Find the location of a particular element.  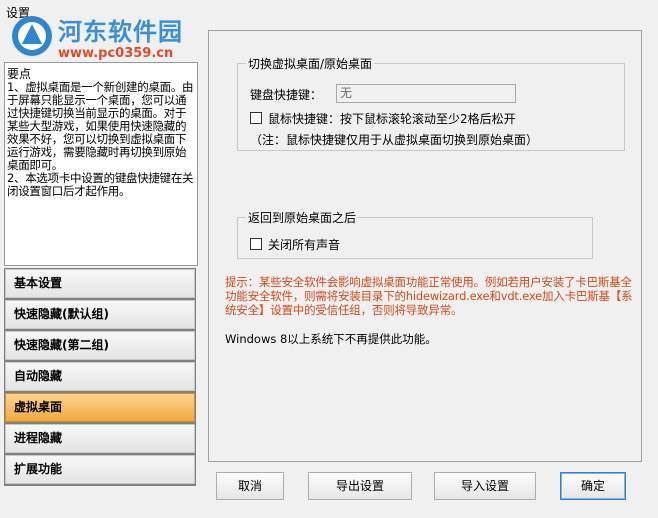

hotkey-input: 无 is located at coordinates (426, 93).